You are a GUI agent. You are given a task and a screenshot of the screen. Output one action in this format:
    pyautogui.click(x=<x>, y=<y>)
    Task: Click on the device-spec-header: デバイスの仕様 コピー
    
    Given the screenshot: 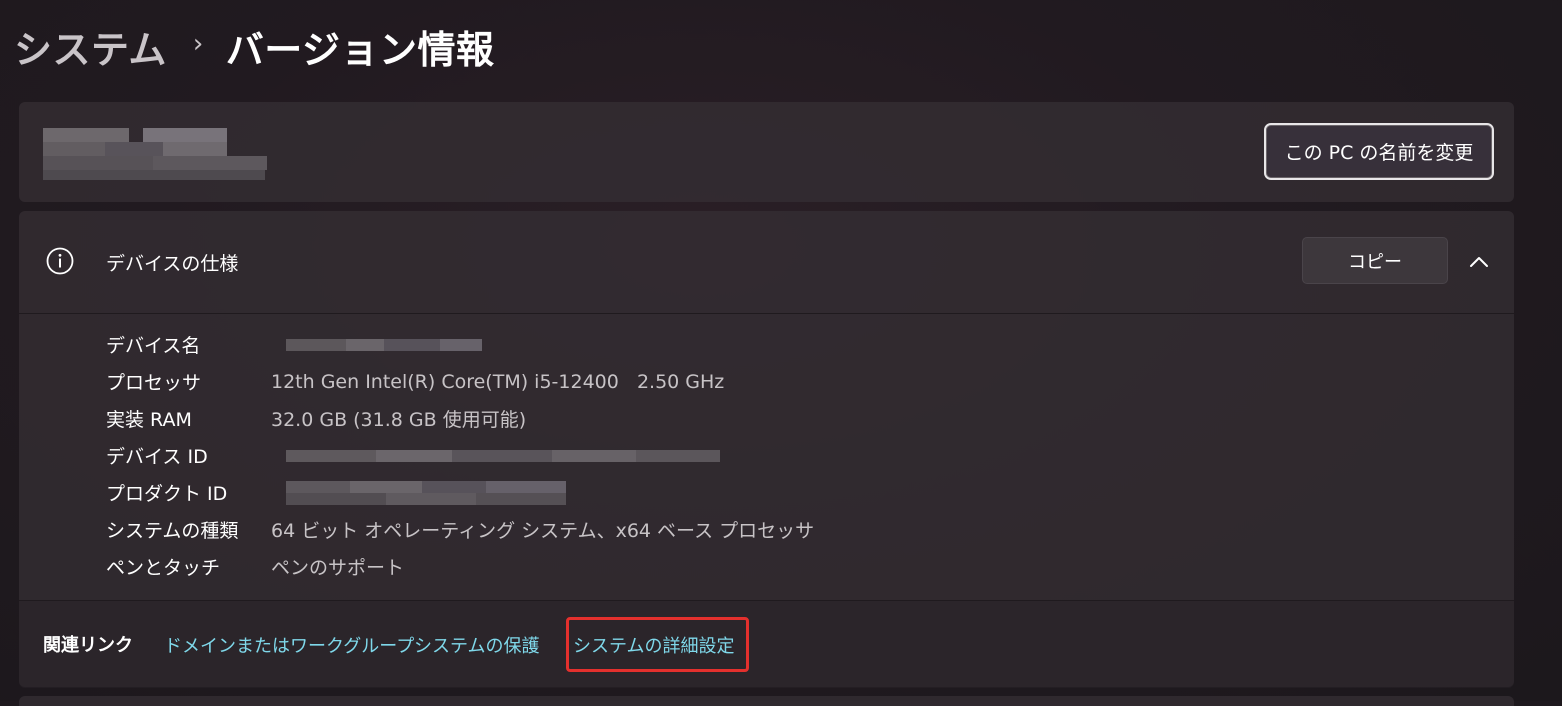 What is the action you would take?
    pyautogui.click(x=766, y=262)
    